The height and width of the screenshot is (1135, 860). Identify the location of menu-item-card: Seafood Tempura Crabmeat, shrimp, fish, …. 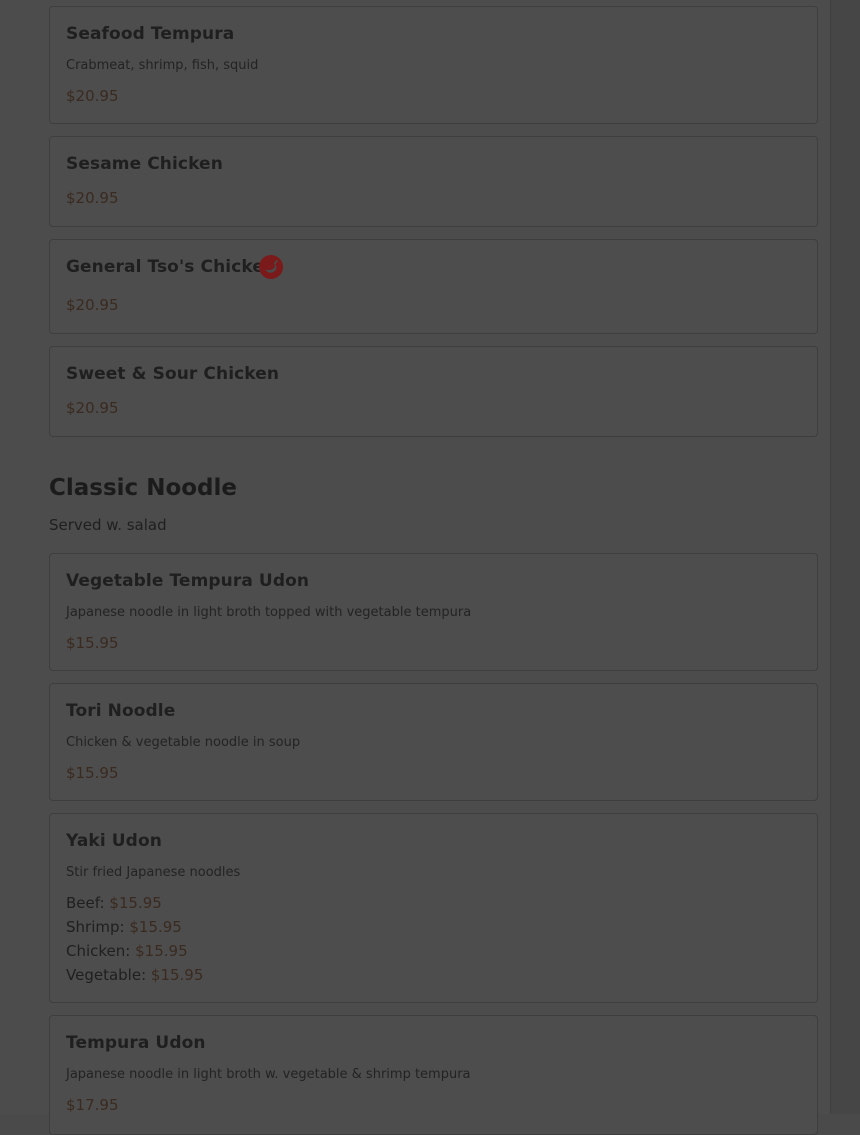
(433, 65).